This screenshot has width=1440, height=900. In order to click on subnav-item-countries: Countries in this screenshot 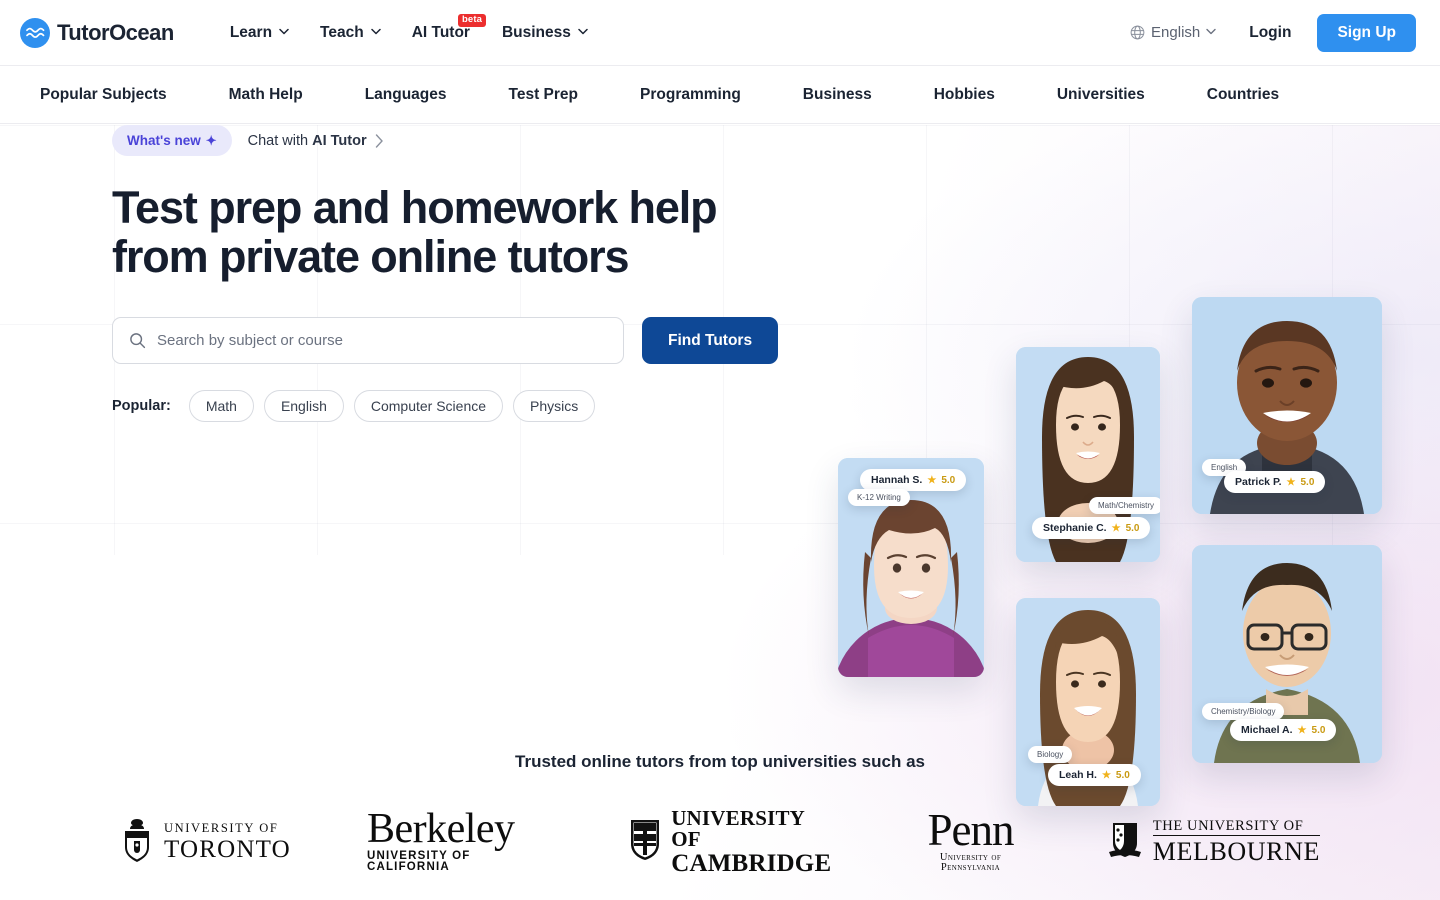, I will do `click(1258, 95)`.